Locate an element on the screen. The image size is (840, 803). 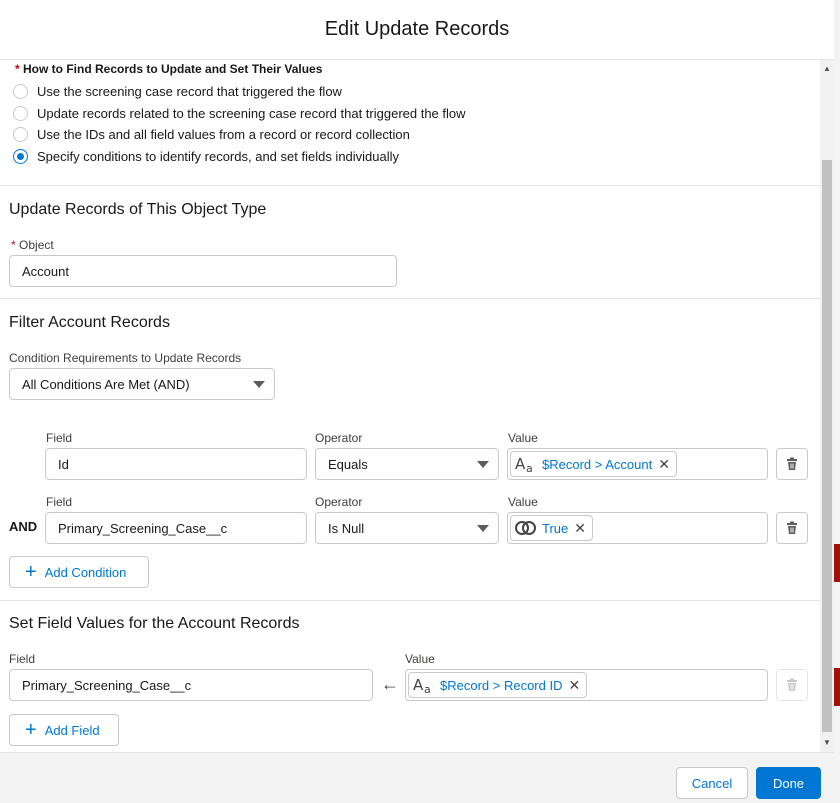
vertical-scrollbar: ▲ ▼ is located at coordinates (827, 406).